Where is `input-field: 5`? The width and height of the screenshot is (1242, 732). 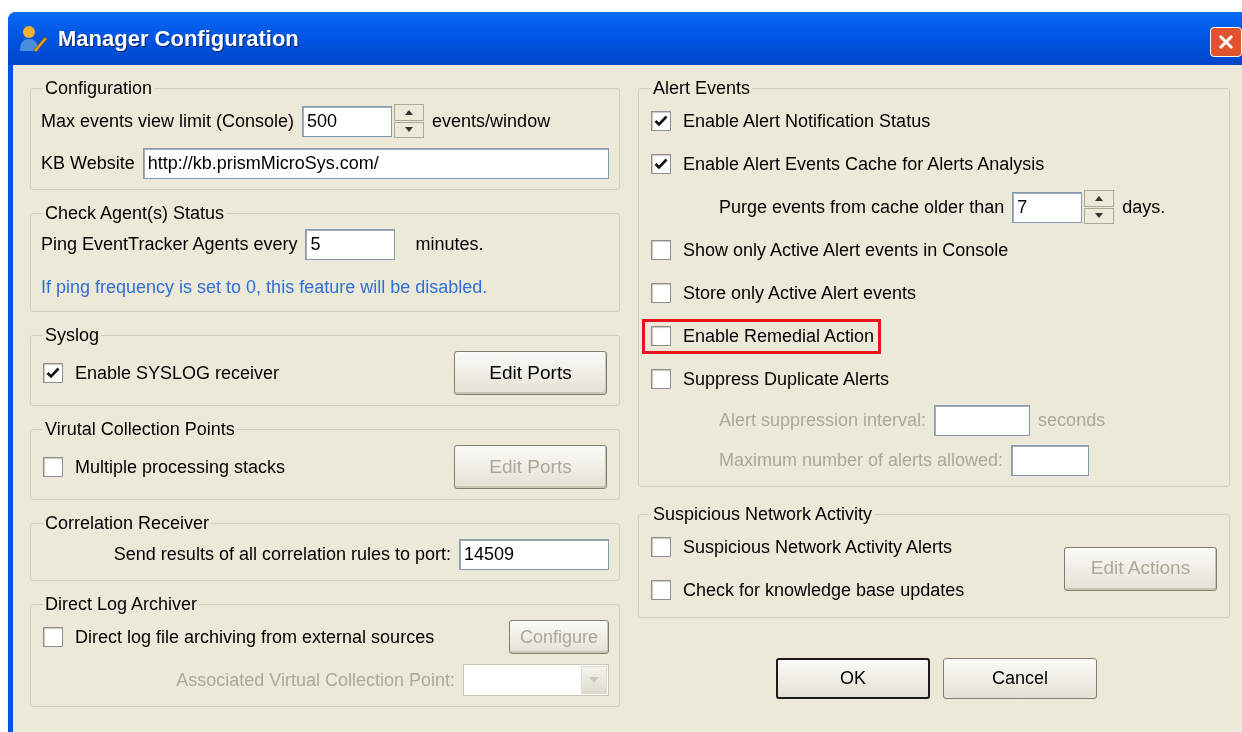
input-field: 5 is located at coordinates (350, 244).